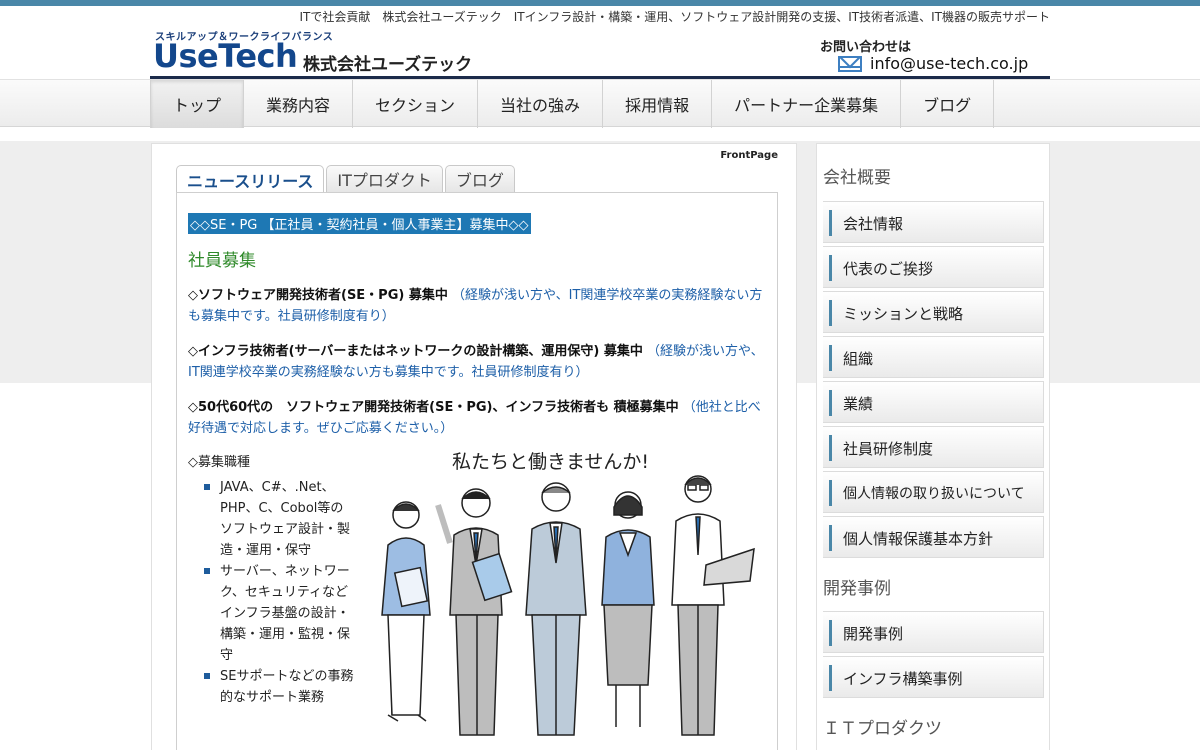  What do you see at coordinates (197, 104) in the screenshot?
I see `nav-item-top: トップ` at bounding box center [197, 104].